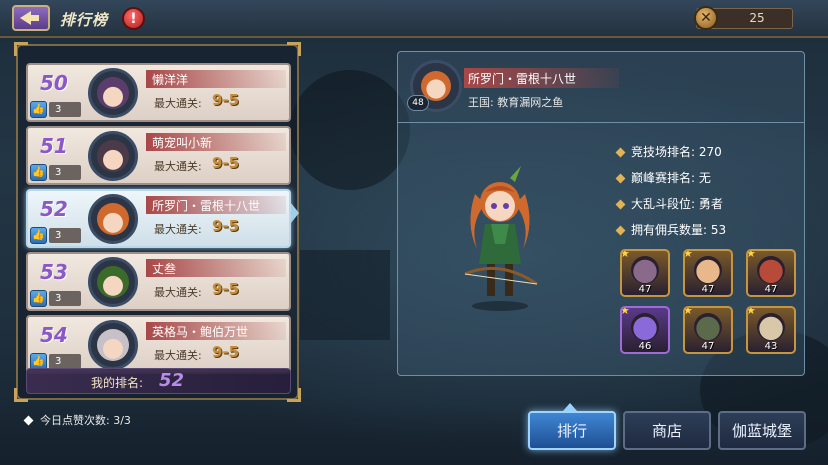 The width and height of the screenshot is (828, 465). Describe the element at coordinates (676, 152) in the screenshot. I see `stat-text: 竞技场排名: 270` at that location.